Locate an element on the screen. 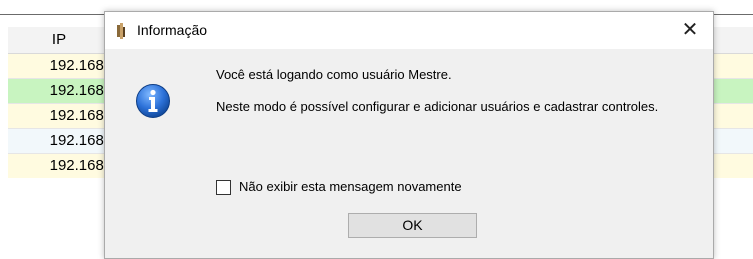 This screenshot has width=753, height=259. dialog-title: Informação is located at coordinates (172, 30).